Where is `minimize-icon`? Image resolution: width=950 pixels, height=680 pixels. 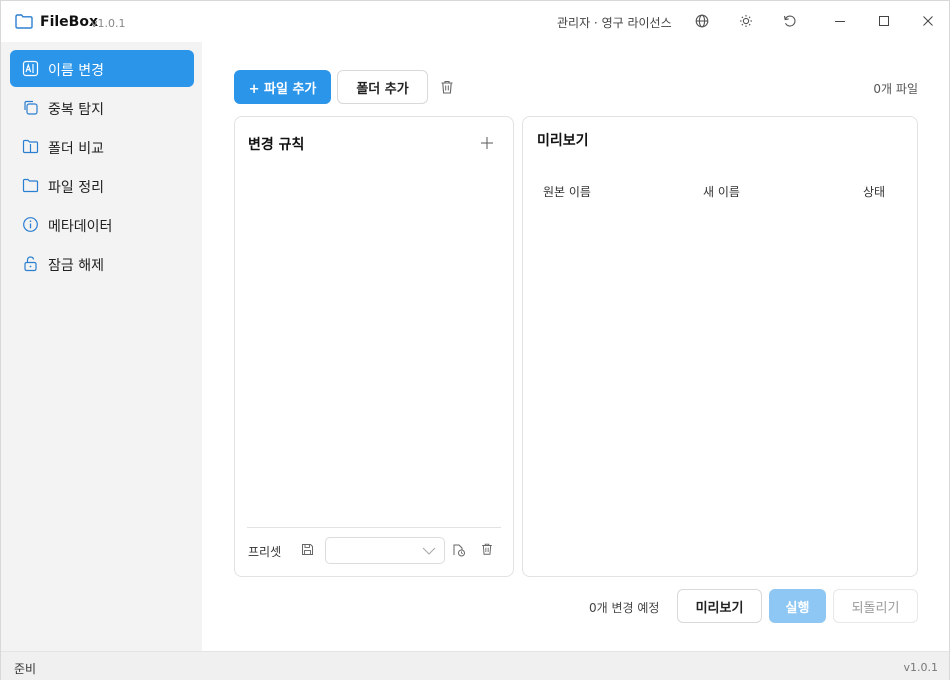
minimize-icon is located at coordinates (840, 21).